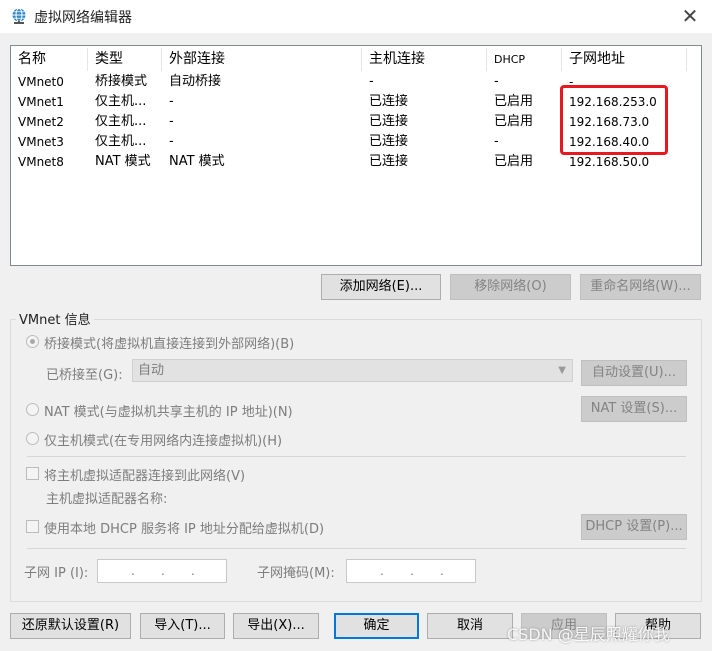 The image size is (712, 651). What do you see at coordinates (262, 59) in the screenshot?
I see `column-header-external: 外部连接` at bounding box center [262, 59].